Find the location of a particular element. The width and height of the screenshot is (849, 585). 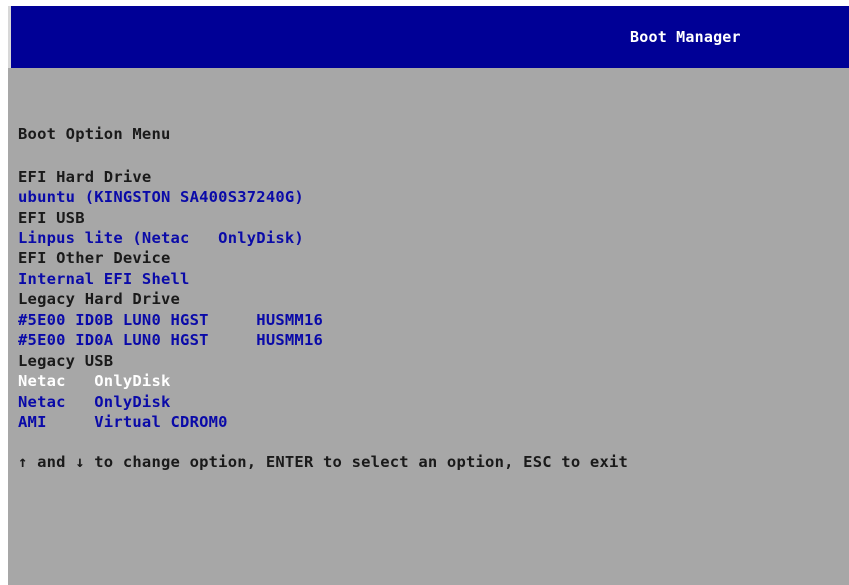

boot-option-efi-shell: Internal EFI Shell is located at coordinates (104, 279).